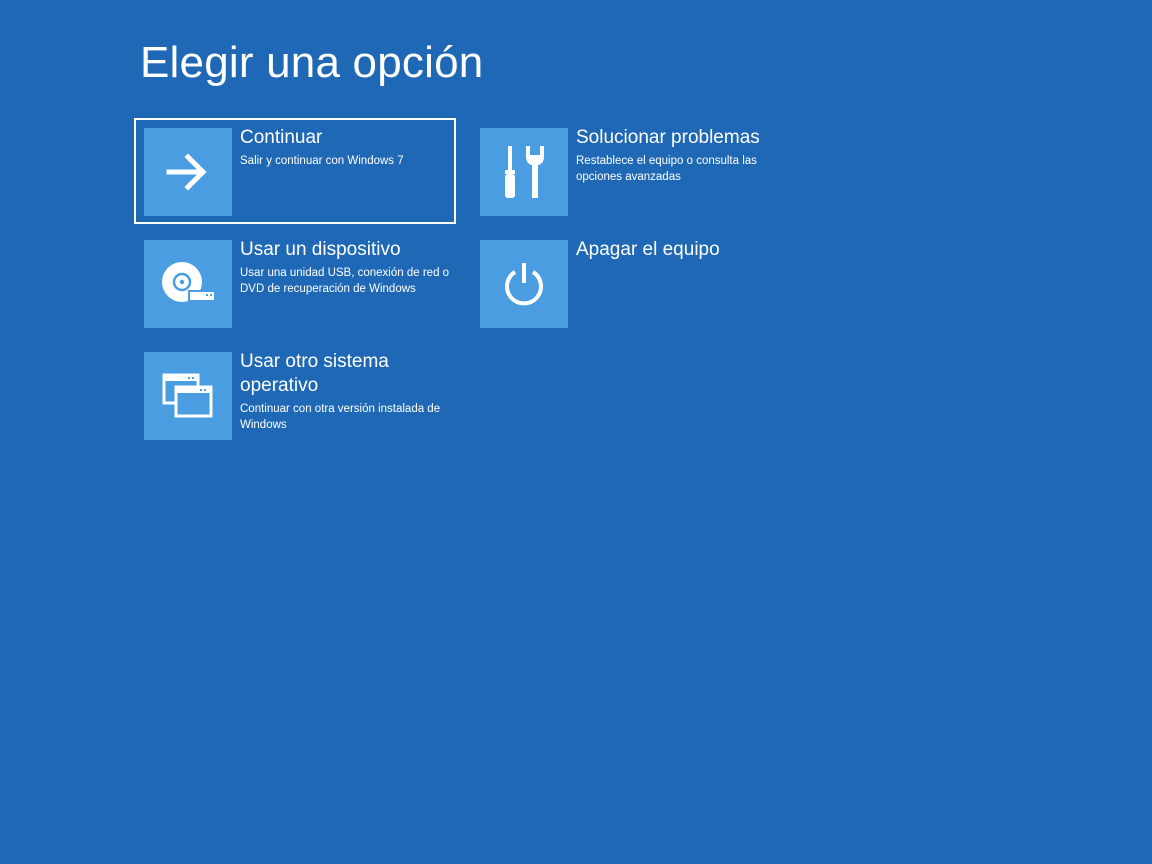 The image size is (1152, 864). What do you see at coordinates (281, 137) in the screenshot?
I see `option-continue-title: Continuar` at bounding box center [281, 137].